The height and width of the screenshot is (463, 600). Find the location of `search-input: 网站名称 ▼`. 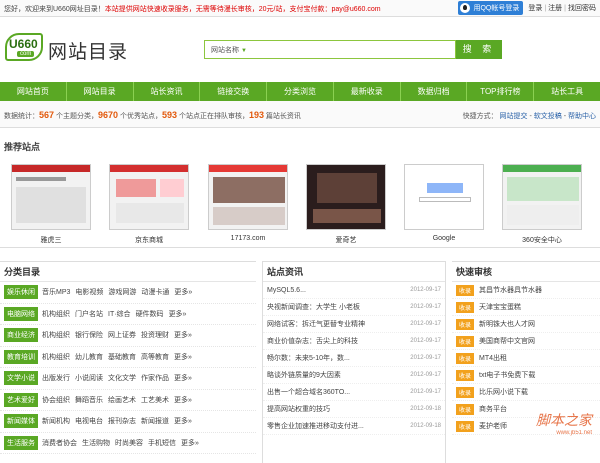

search-input: 网站名称 ▼ is located at coordinates (330, 49).